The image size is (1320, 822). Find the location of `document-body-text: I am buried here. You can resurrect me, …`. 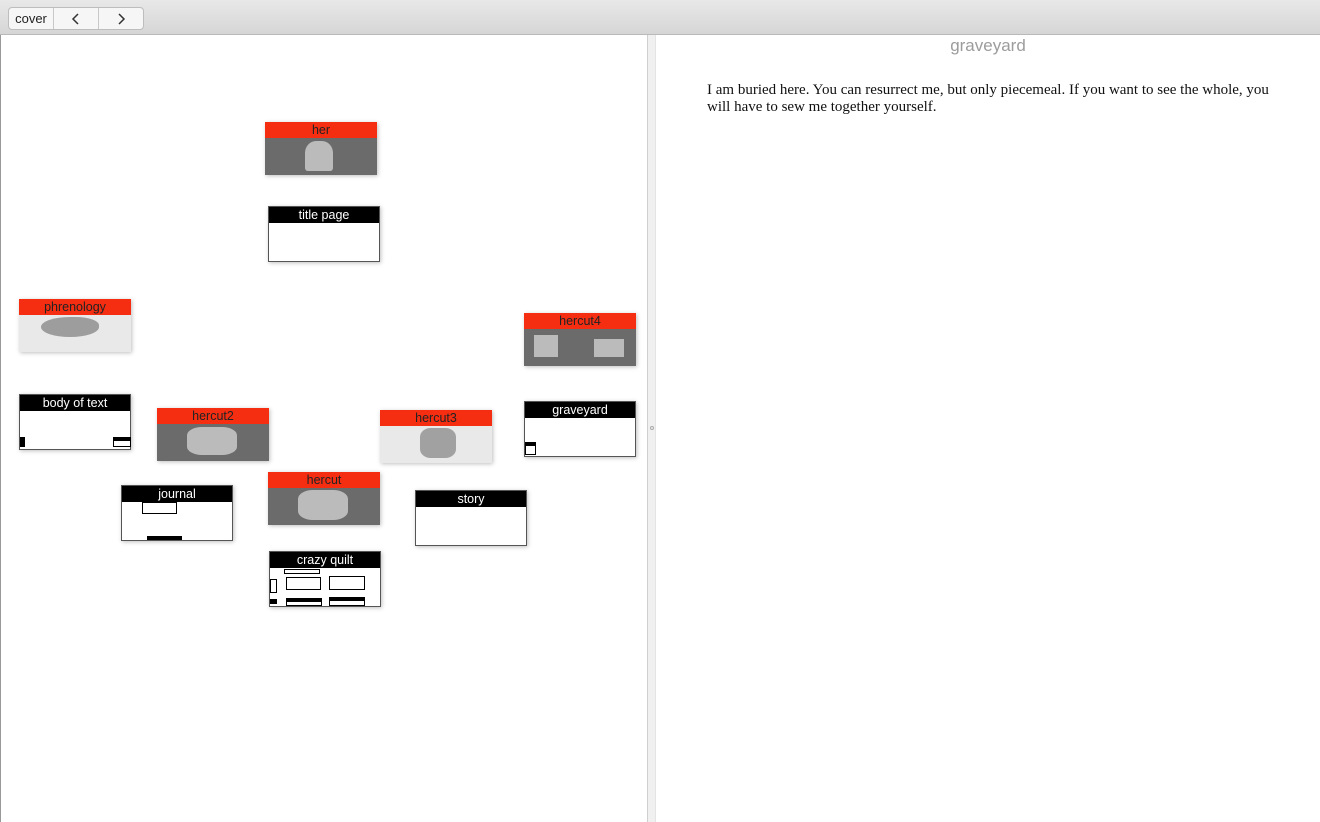

document-body-text: I am buried here. You can resurrect me, … is located at coordinates (992, 99).